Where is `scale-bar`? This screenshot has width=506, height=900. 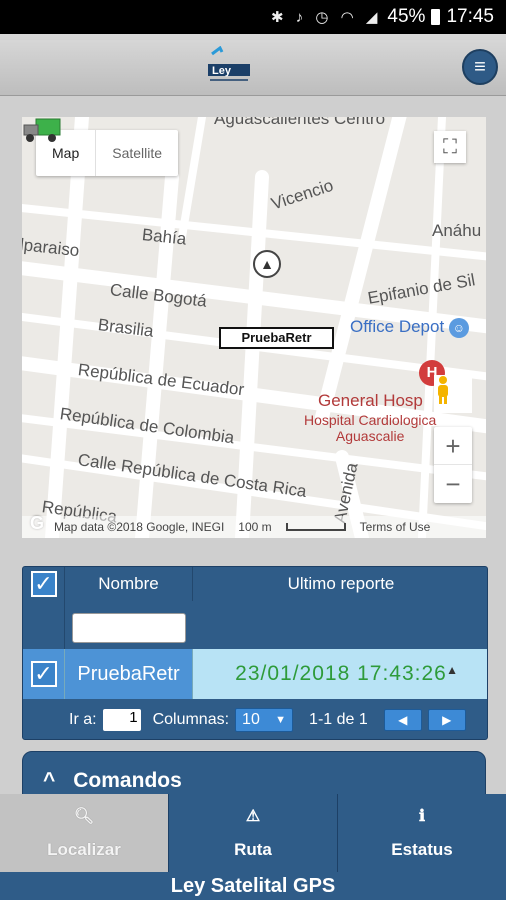 scale-bar is located at coordinates (315, 527).